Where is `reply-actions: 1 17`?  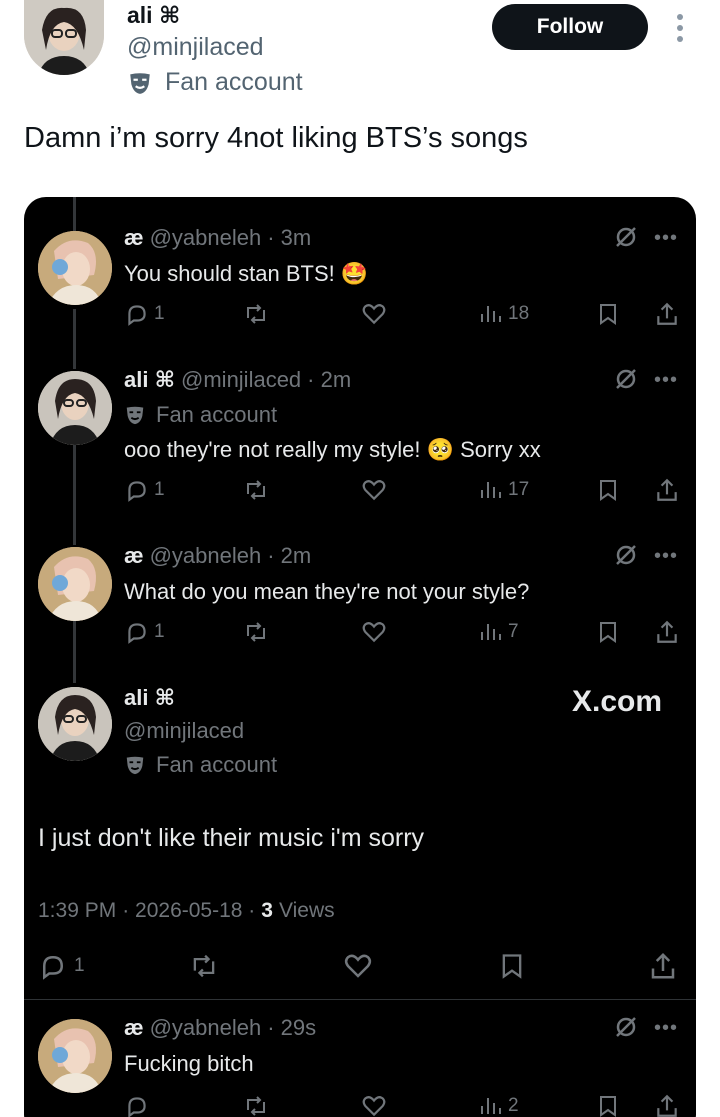 reply-actions: 1 17 is located at coordinates (404, 492).